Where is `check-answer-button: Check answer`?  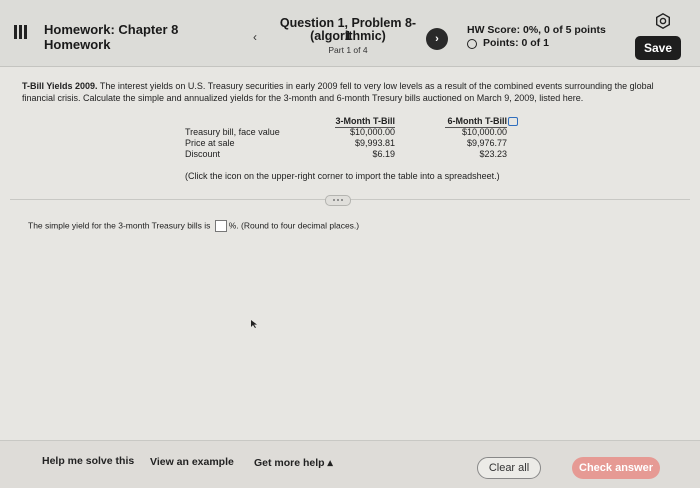
check-answer-button: Check answer is located at coordinates (616, 468).